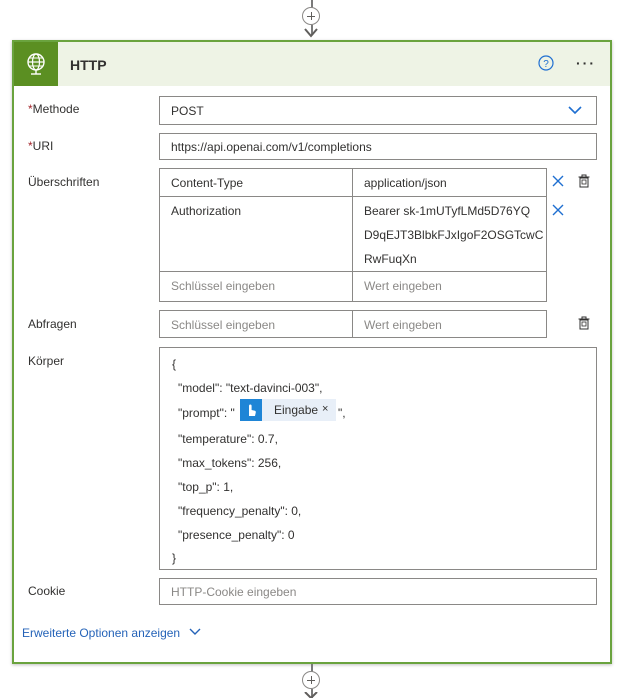  Describe the element at coordinates (52, 324) in the screenshot. I see `queries-label: Abfragen` at that location.